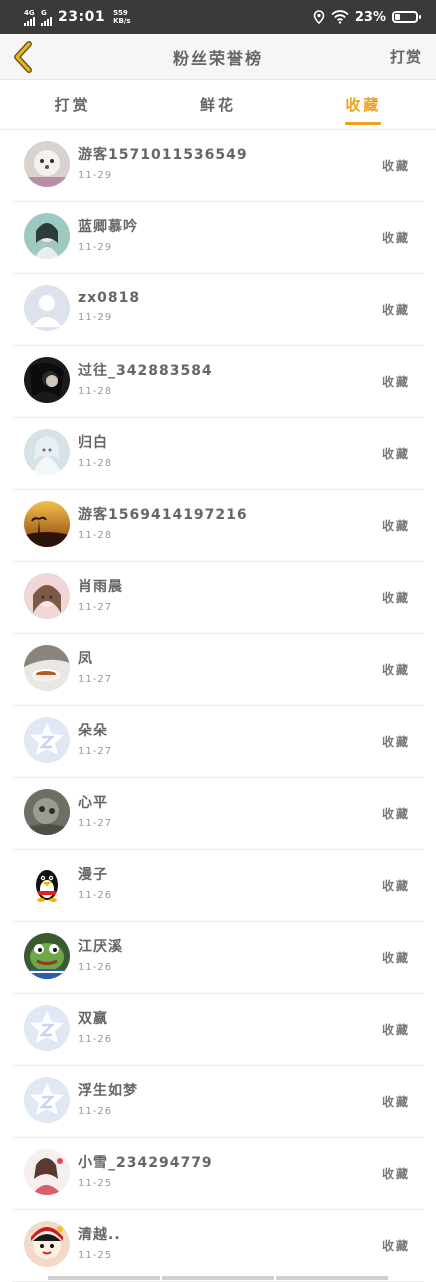  What do you see at coordinates (93, 802) in the screenshot?
I see `username: 心平` at bounding box center [93, 802].